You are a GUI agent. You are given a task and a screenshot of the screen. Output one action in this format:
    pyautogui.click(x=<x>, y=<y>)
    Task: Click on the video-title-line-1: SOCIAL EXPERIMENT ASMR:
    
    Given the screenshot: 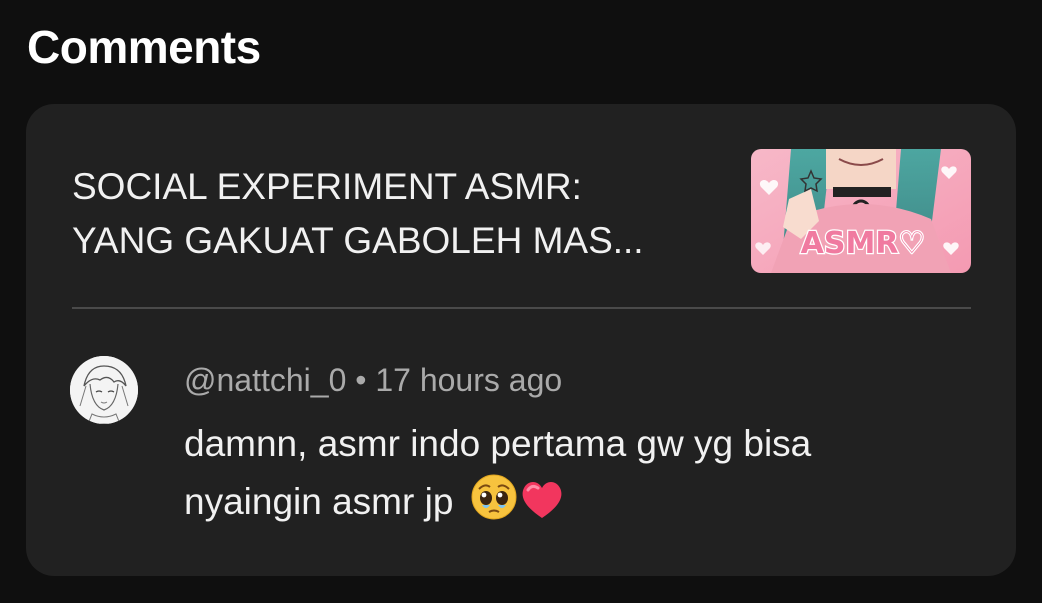 What is the action you would take?
    pyautogui.click(x=327, y=186)
    